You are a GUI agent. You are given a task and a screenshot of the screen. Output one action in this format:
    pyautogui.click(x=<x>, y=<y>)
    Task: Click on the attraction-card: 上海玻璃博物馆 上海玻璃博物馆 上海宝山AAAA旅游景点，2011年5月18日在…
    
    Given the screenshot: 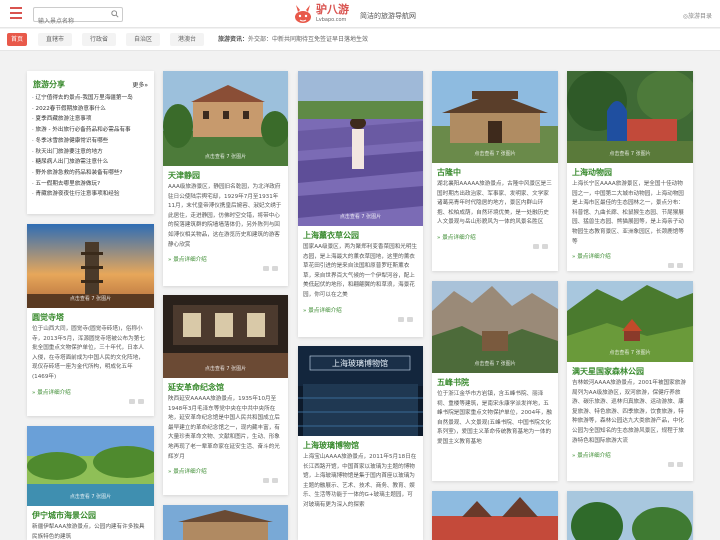 What is the action you would take?
    pyautogui.click(x=360, y=443)
    